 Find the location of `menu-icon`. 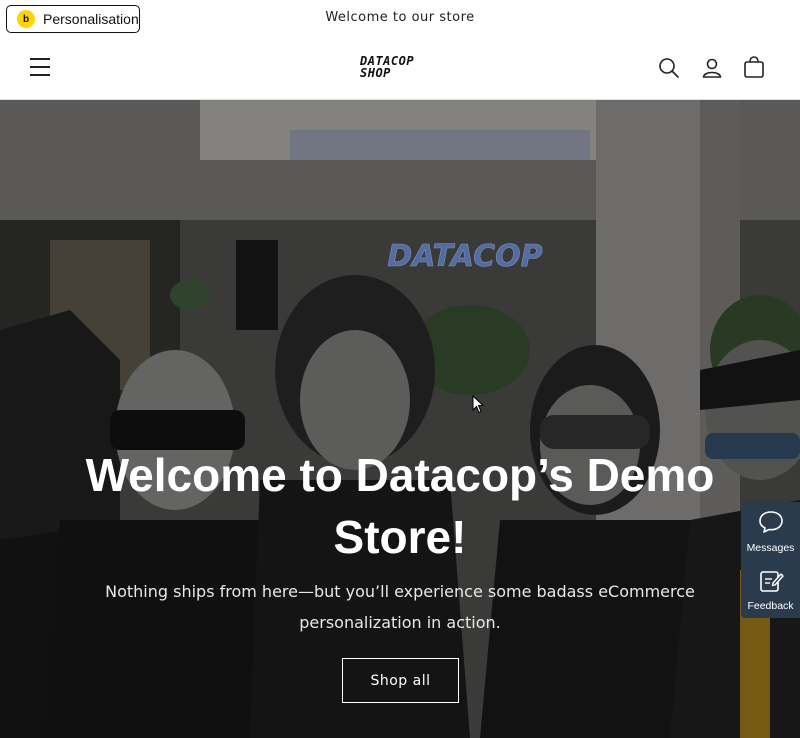

menu-icon is located at coordinates (40, 67).